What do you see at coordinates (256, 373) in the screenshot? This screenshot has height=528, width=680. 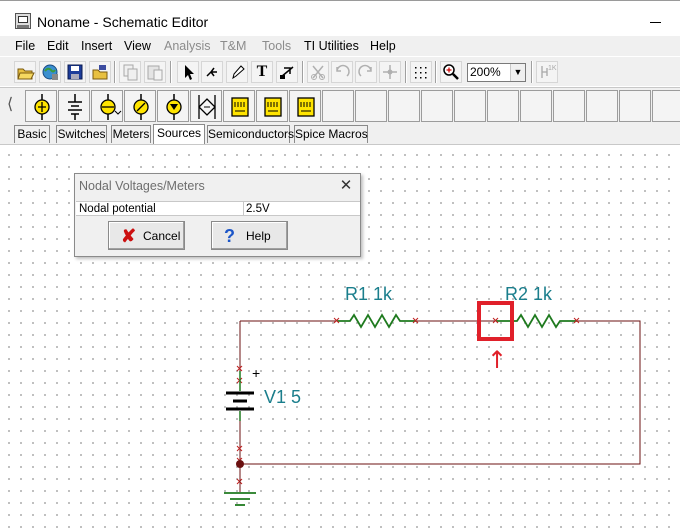 I see `plus-sign: +` at bounding box center [256, 373].